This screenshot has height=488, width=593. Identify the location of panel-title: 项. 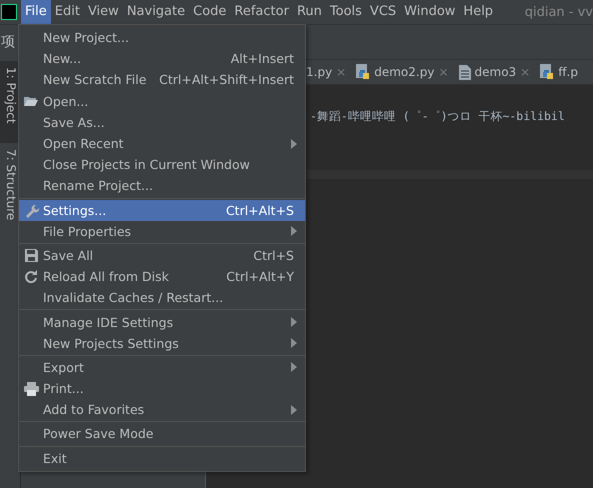
(8, 42).